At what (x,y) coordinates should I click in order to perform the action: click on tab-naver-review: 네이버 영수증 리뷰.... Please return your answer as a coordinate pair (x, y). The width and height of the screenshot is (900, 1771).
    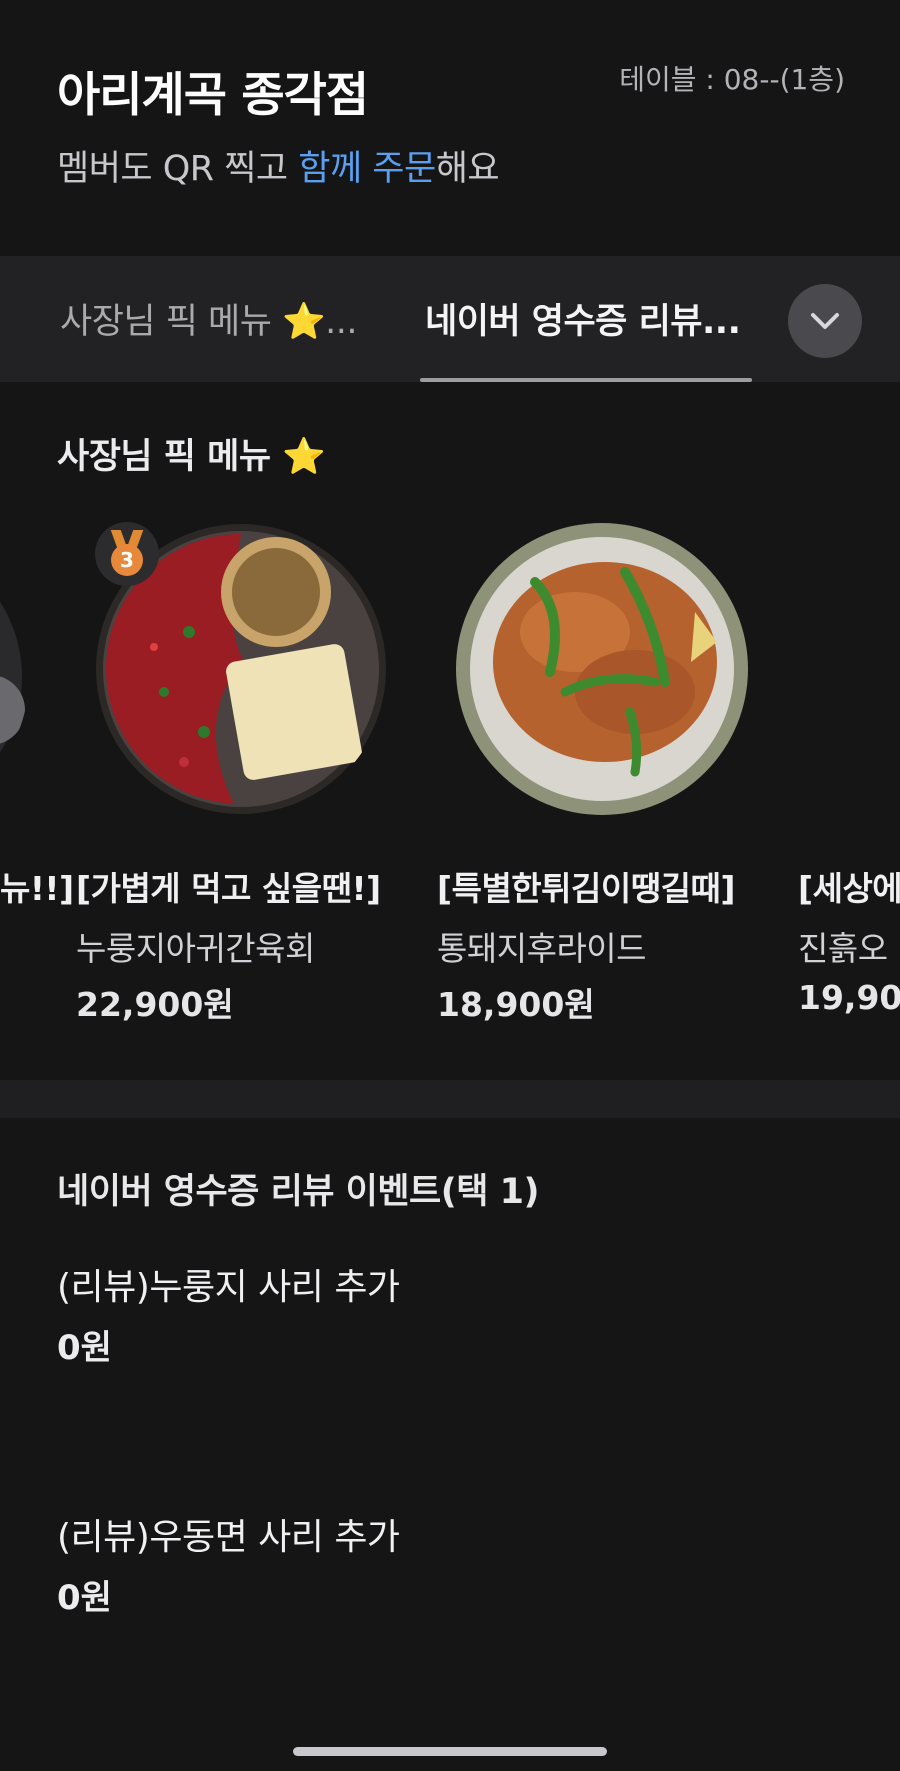
    Looking at the image, I should click on (583, 318).